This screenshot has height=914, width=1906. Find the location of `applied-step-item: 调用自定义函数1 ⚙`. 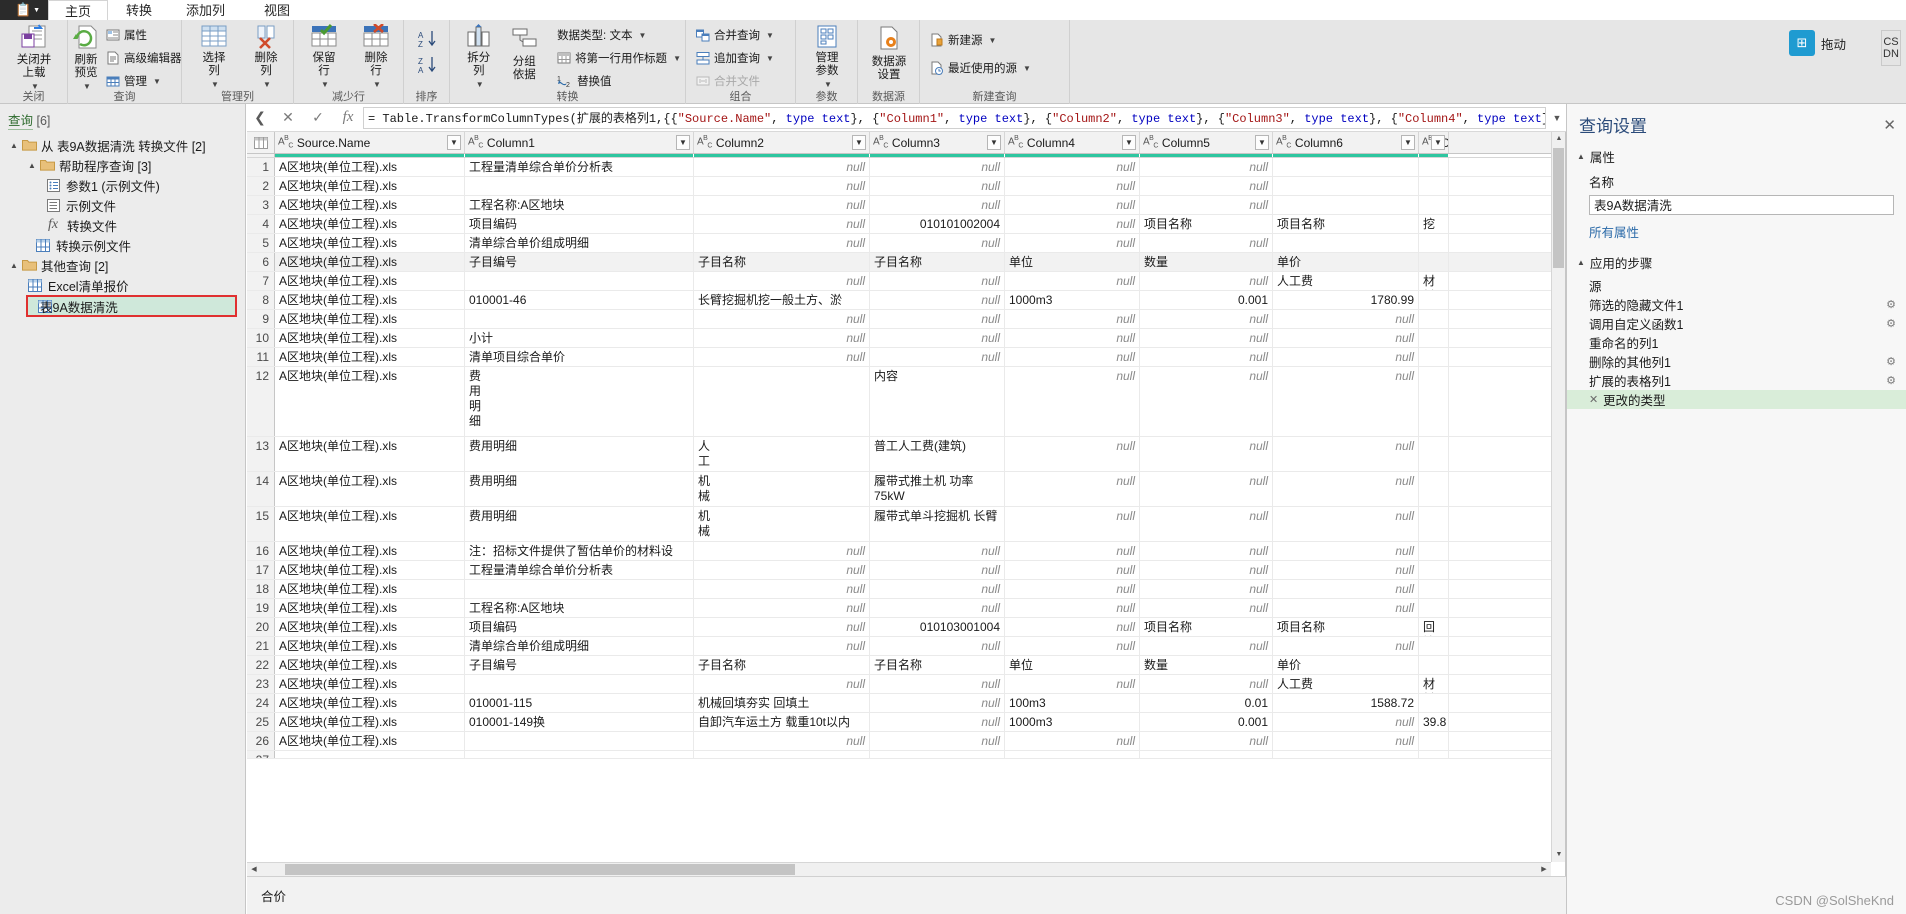

applied-step-item: 调用自定义函数1 ⚙ is located at coordinates (1736, 323).